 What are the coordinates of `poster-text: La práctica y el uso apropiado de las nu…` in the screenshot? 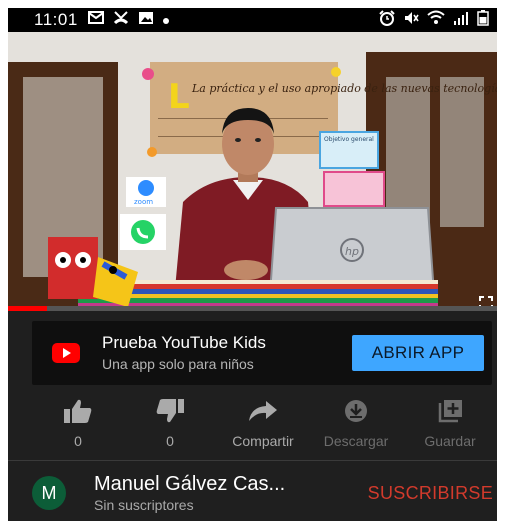 It's located at (344, 88).